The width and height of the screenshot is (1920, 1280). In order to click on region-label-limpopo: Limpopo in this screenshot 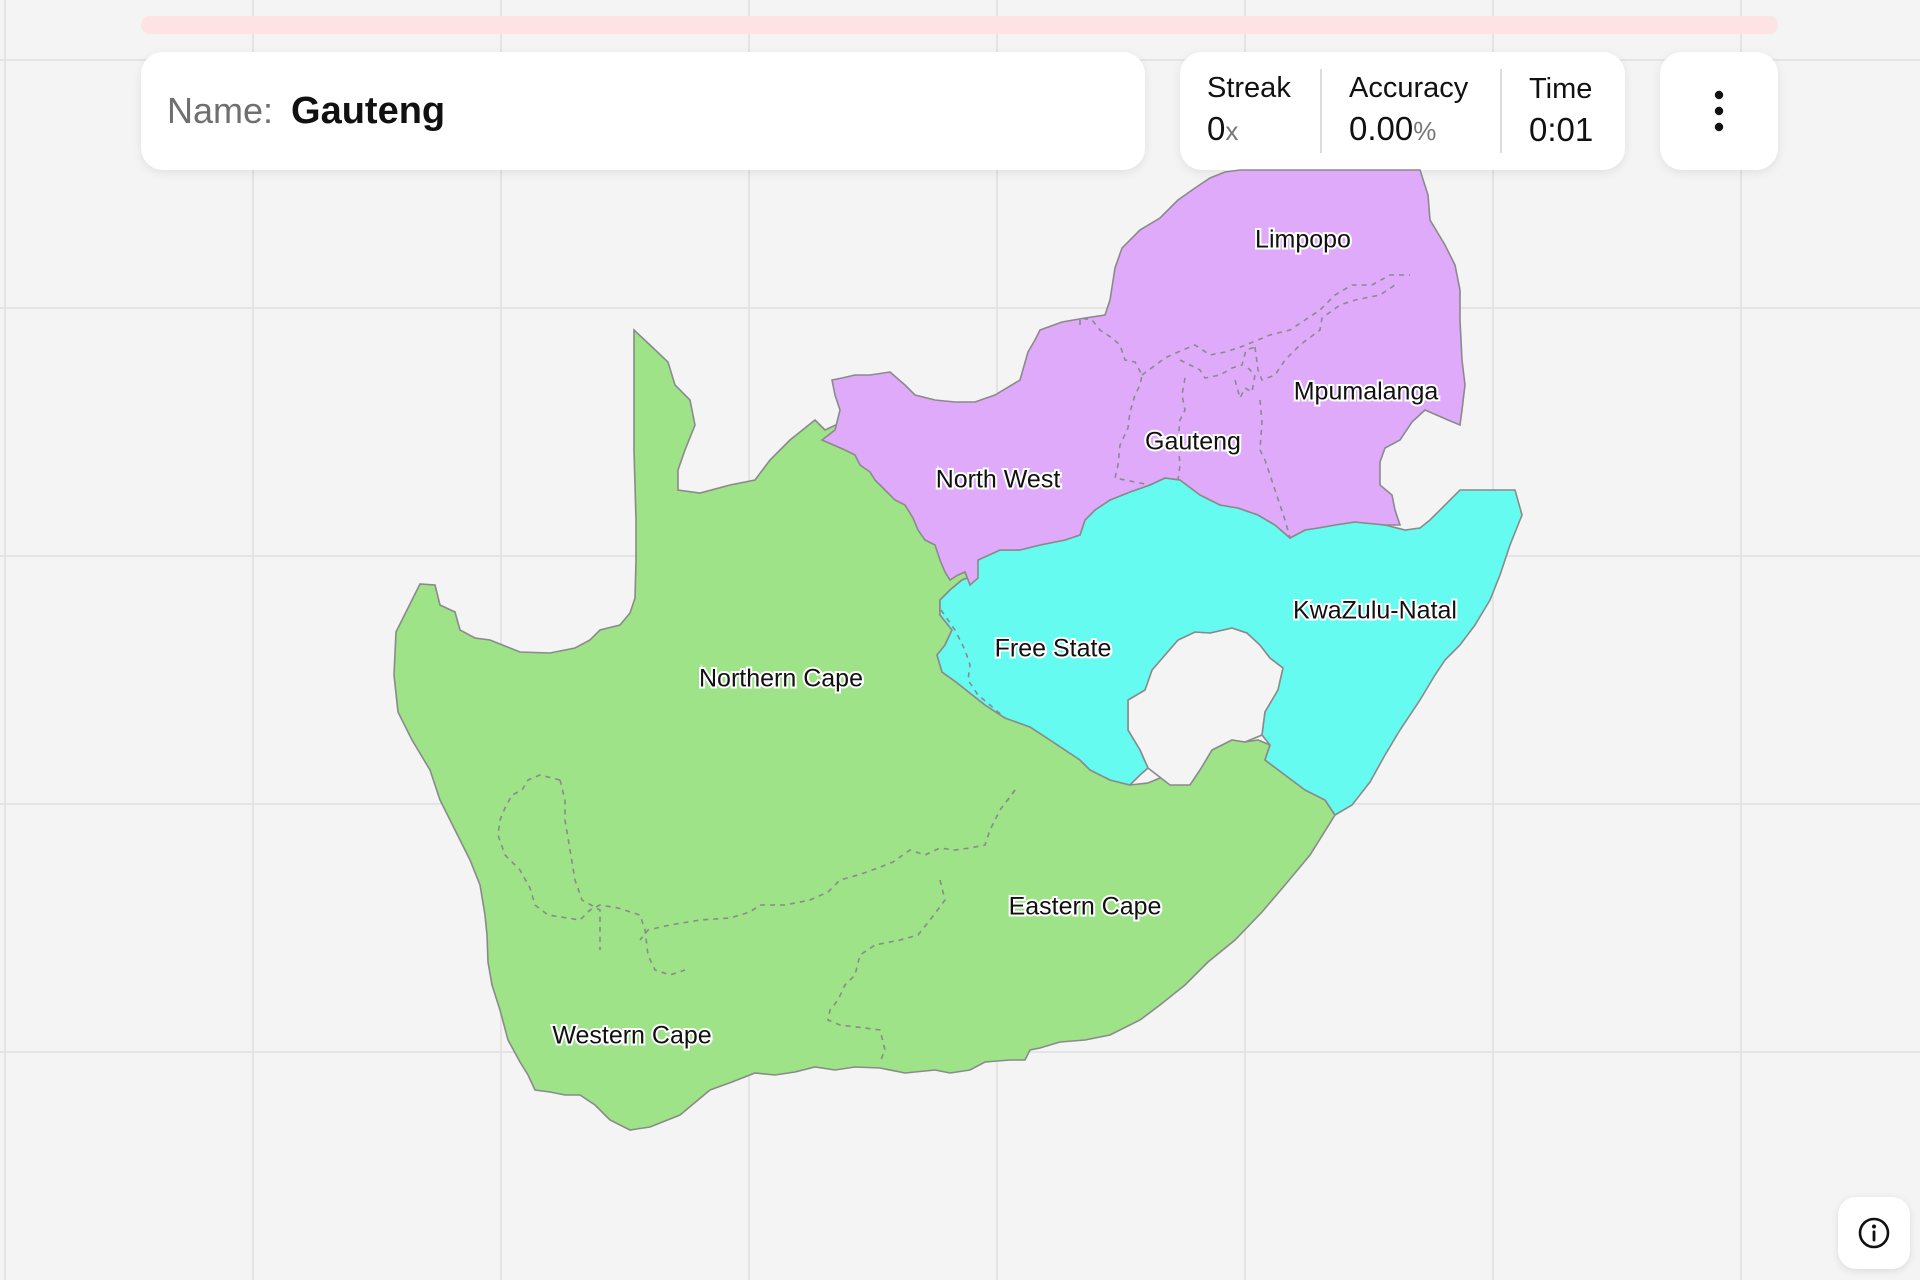, I will do `click(1303, 240)`.